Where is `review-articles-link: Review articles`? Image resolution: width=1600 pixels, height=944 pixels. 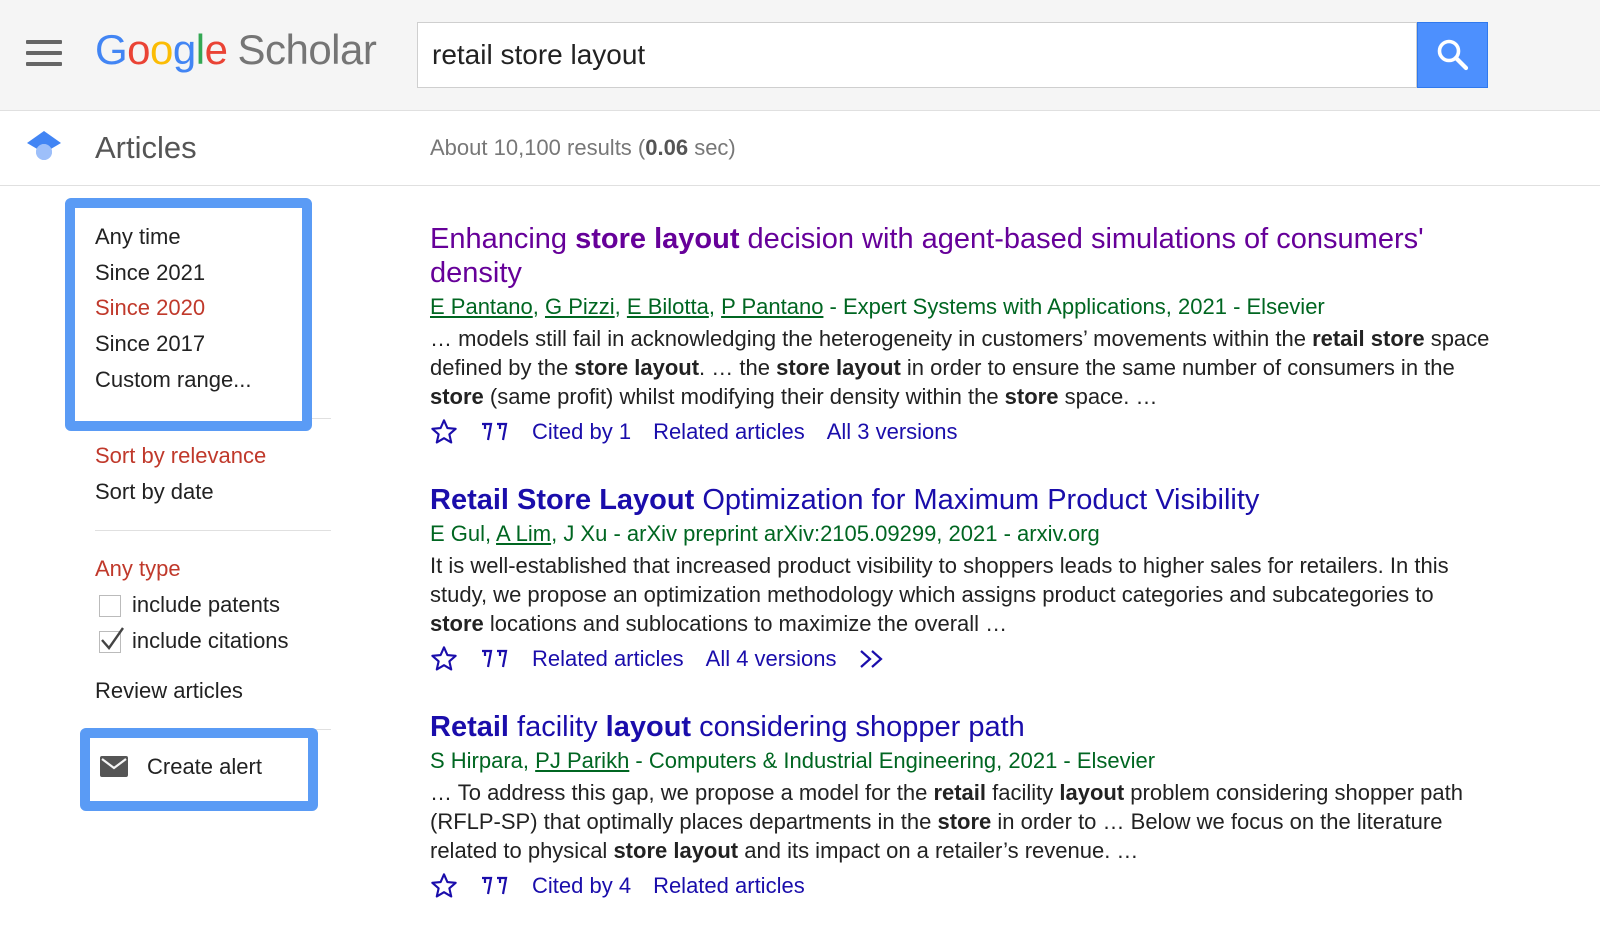 review-articles-link: Review articles is located at coordinates (169, 691).